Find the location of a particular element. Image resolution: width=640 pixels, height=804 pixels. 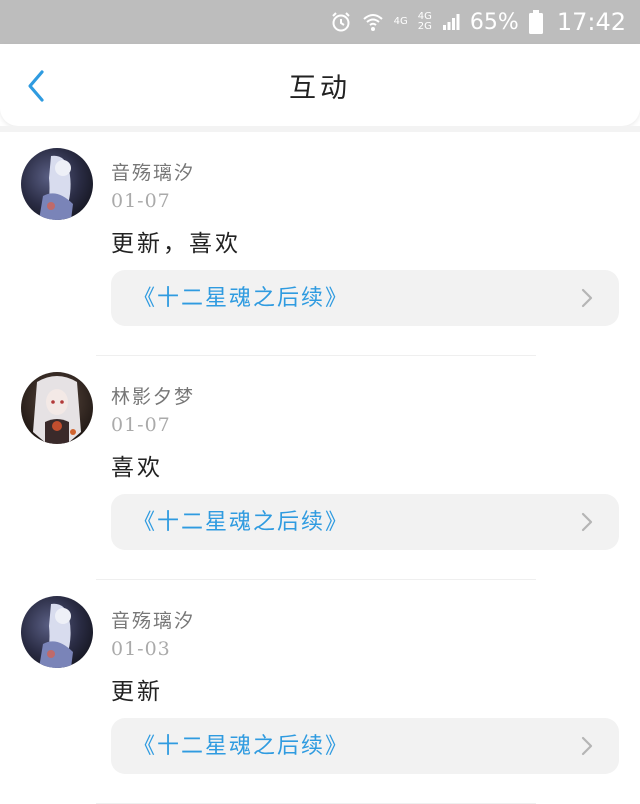

network-label-top: 4G is located at coordinates (400, 21).